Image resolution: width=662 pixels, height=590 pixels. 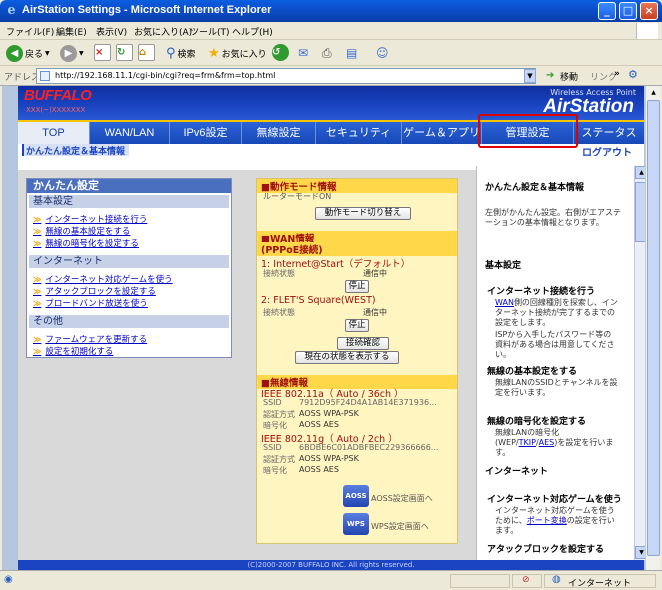 What do you see at coordinates (58, 95) in the screenshot?
I see `brand-logo: BUFFALO` at bounding box center [58, 95].